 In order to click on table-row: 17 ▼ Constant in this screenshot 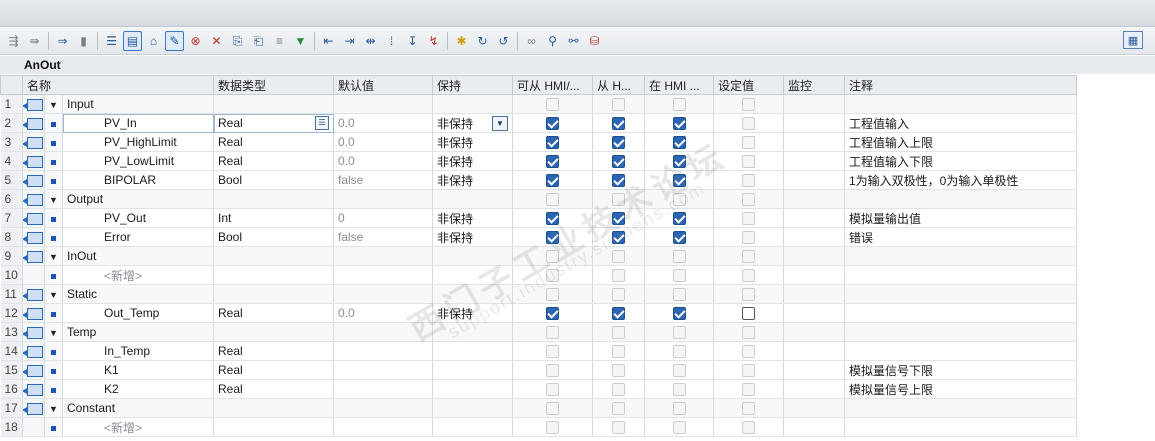, I will do `click(538, 408)`.